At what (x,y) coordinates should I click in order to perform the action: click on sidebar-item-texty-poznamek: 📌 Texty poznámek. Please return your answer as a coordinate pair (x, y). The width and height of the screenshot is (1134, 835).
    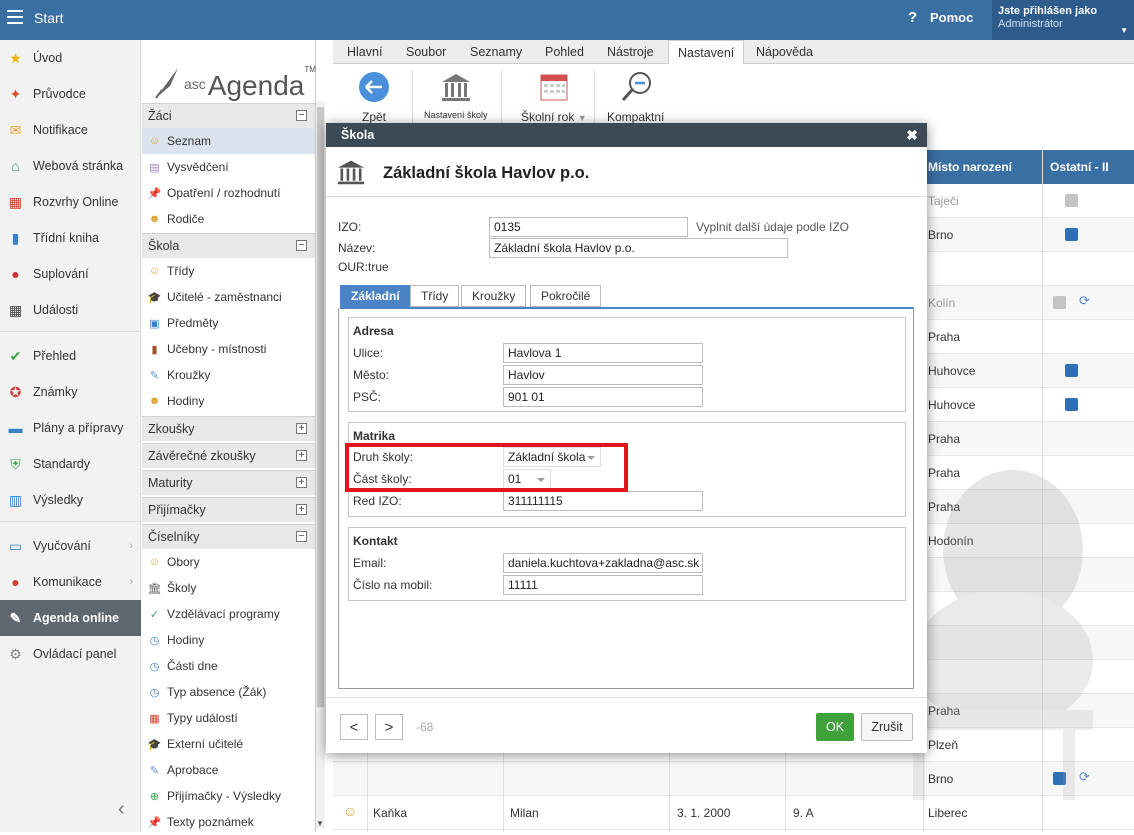
    Looking at the image, I should click on (228, 822).